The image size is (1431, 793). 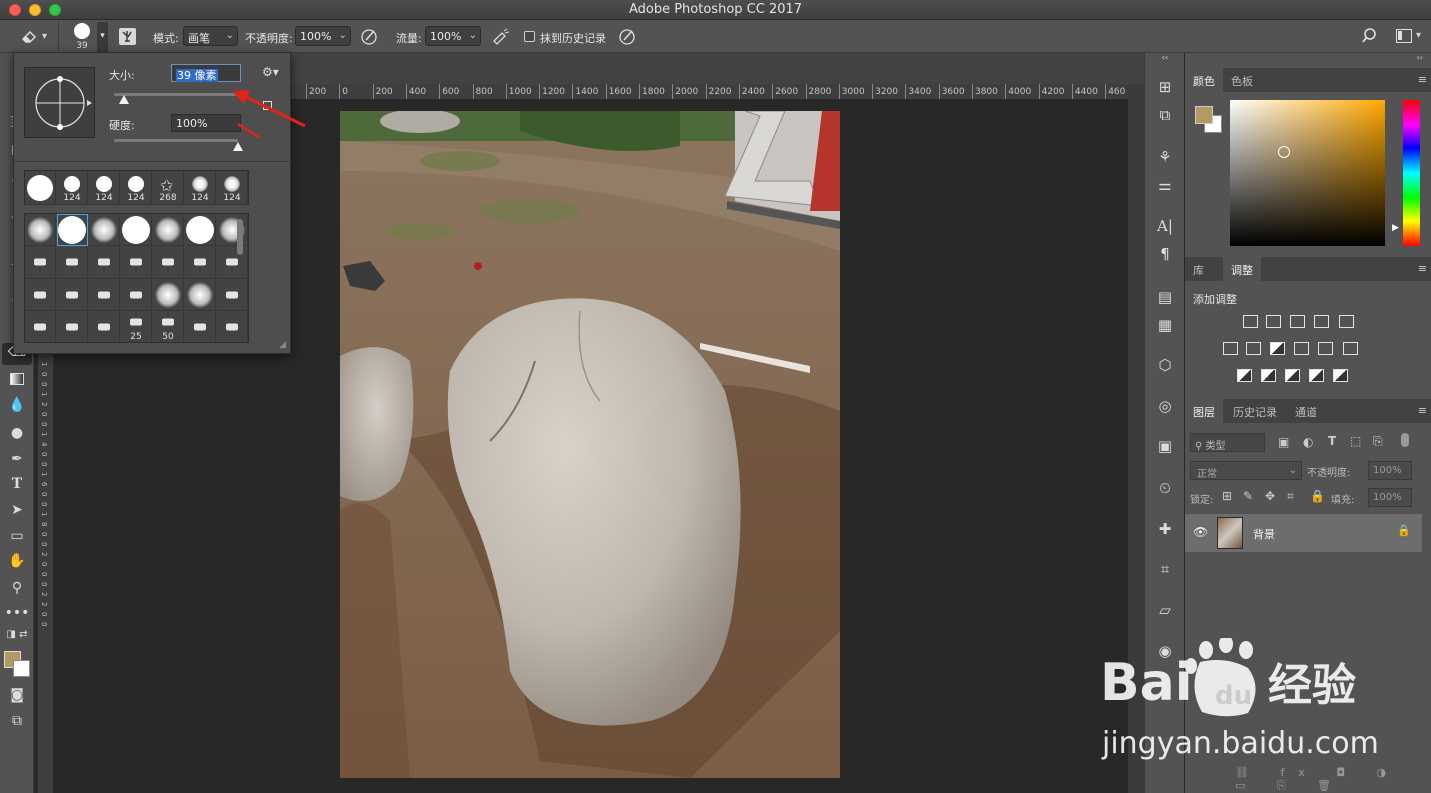 I want to click on black-white-icon, so click(x=1277, y=348).